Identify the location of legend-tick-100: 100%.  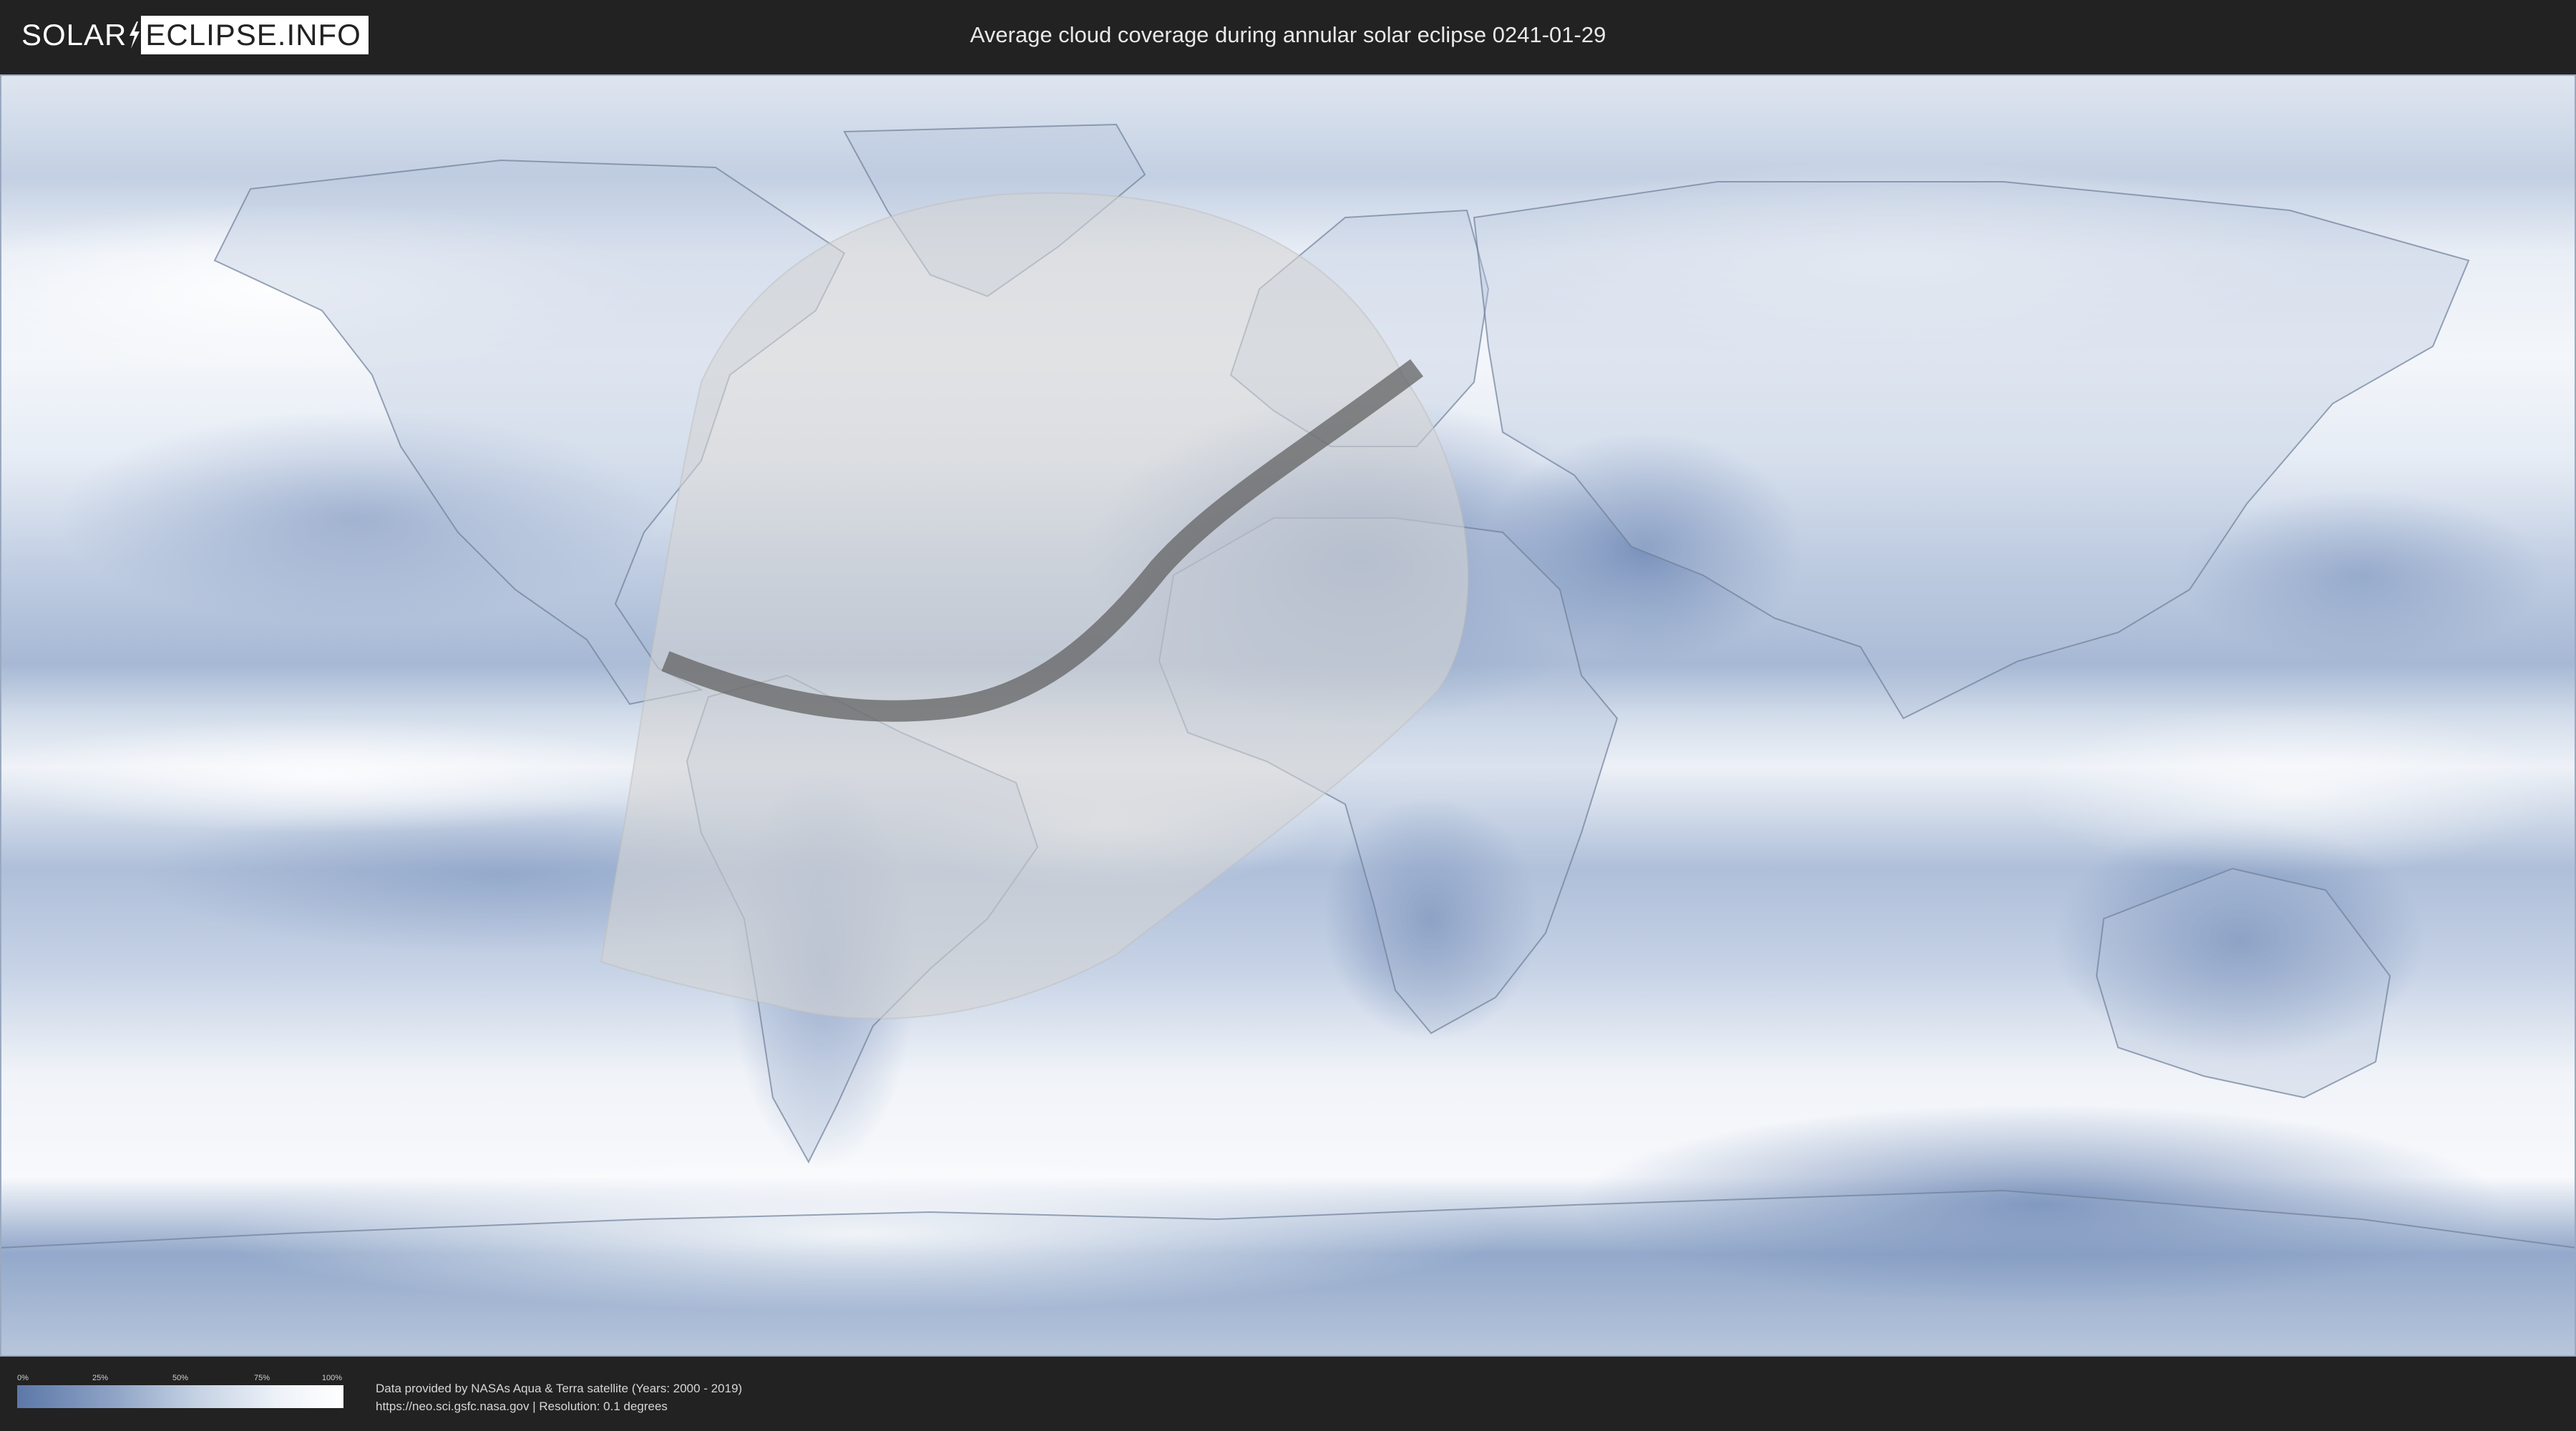
(332, 1378).